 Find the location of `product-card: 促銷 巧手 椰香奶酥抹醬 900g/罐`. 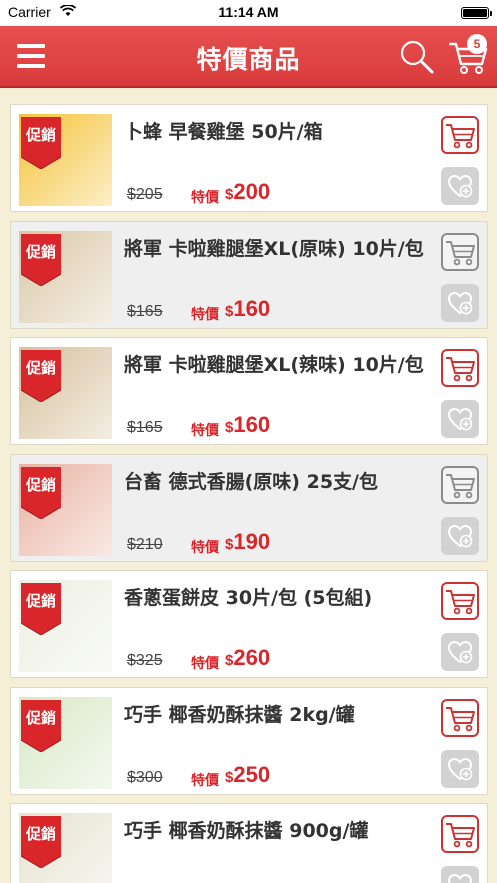

product-card: 促銷 巧手 椰香奶酥抹醬 900g/罐 is located at coordinates (249, 843).